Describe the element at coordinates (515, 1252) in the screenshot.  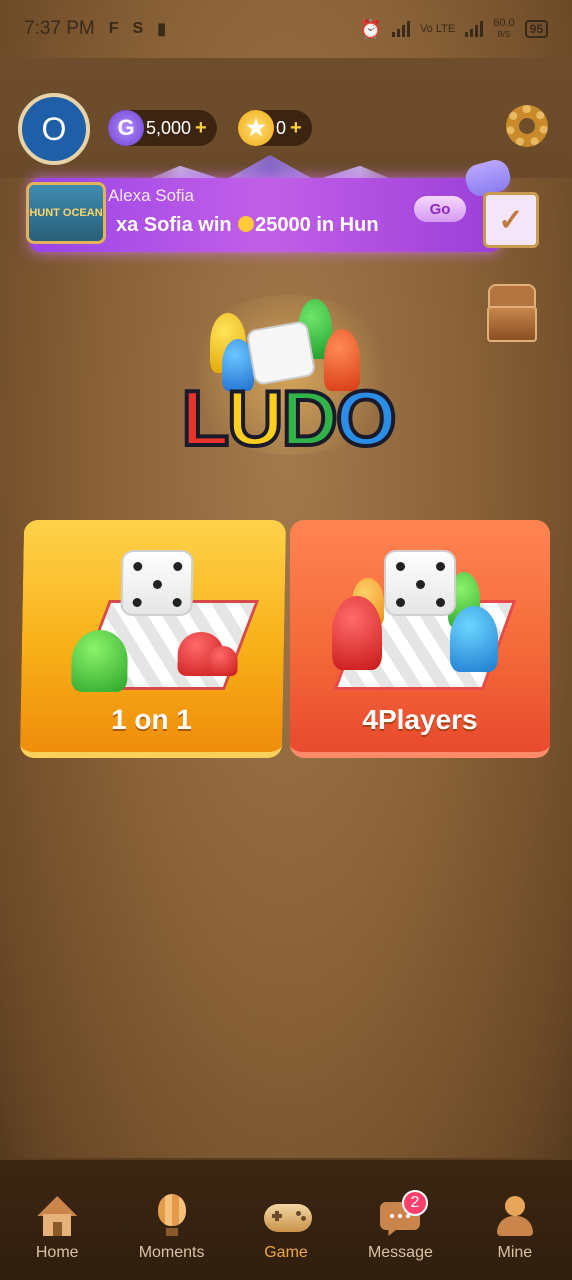
I see `nav-label-mine: Mine` at that location.